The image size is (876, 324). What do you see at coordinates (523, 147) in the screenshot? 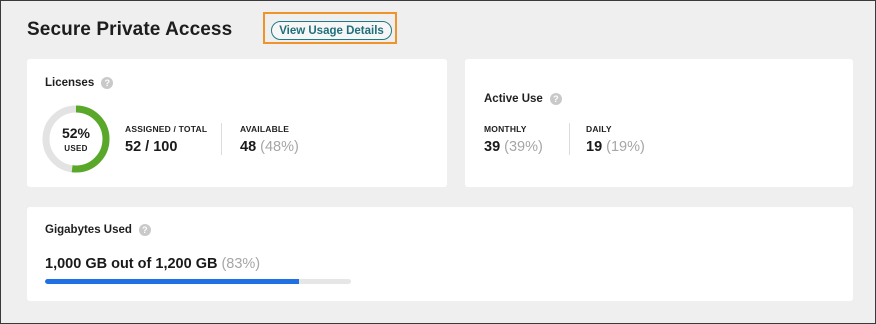
I see `monthly-percent: (39%)` at bounding box center [523, 147].